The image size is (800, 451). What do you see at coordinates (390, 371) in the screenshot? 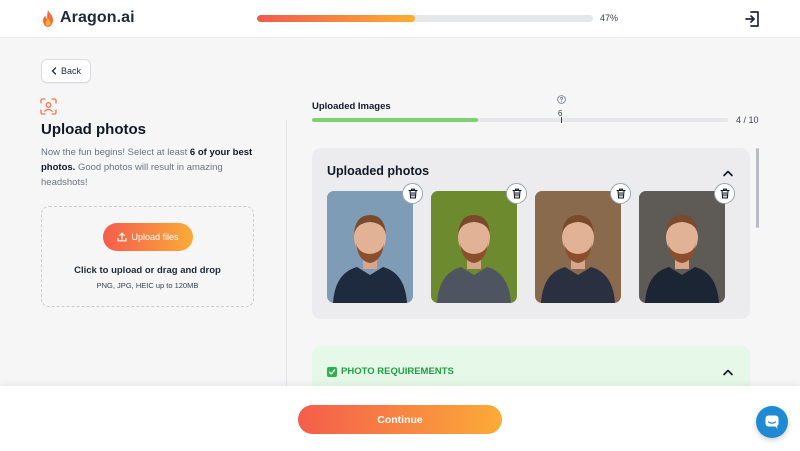
I see `photo-requirements-title: PHOTO REQUIREMENTS` at bounding box center [390, 371].